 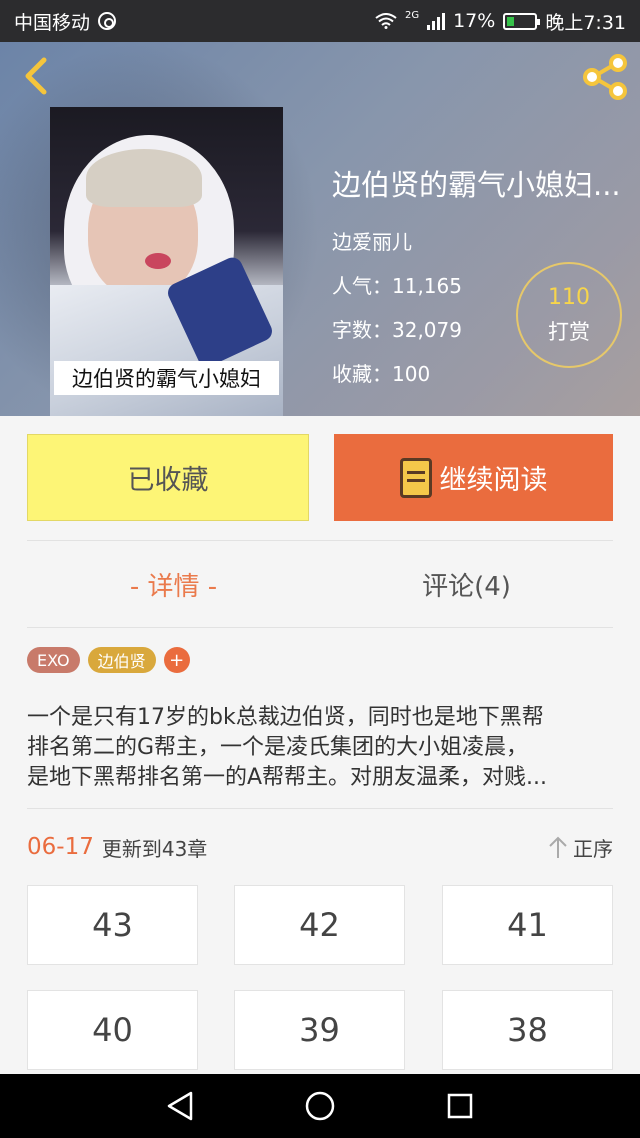 I want to click on battery-icon, so click(x=522, y=21).